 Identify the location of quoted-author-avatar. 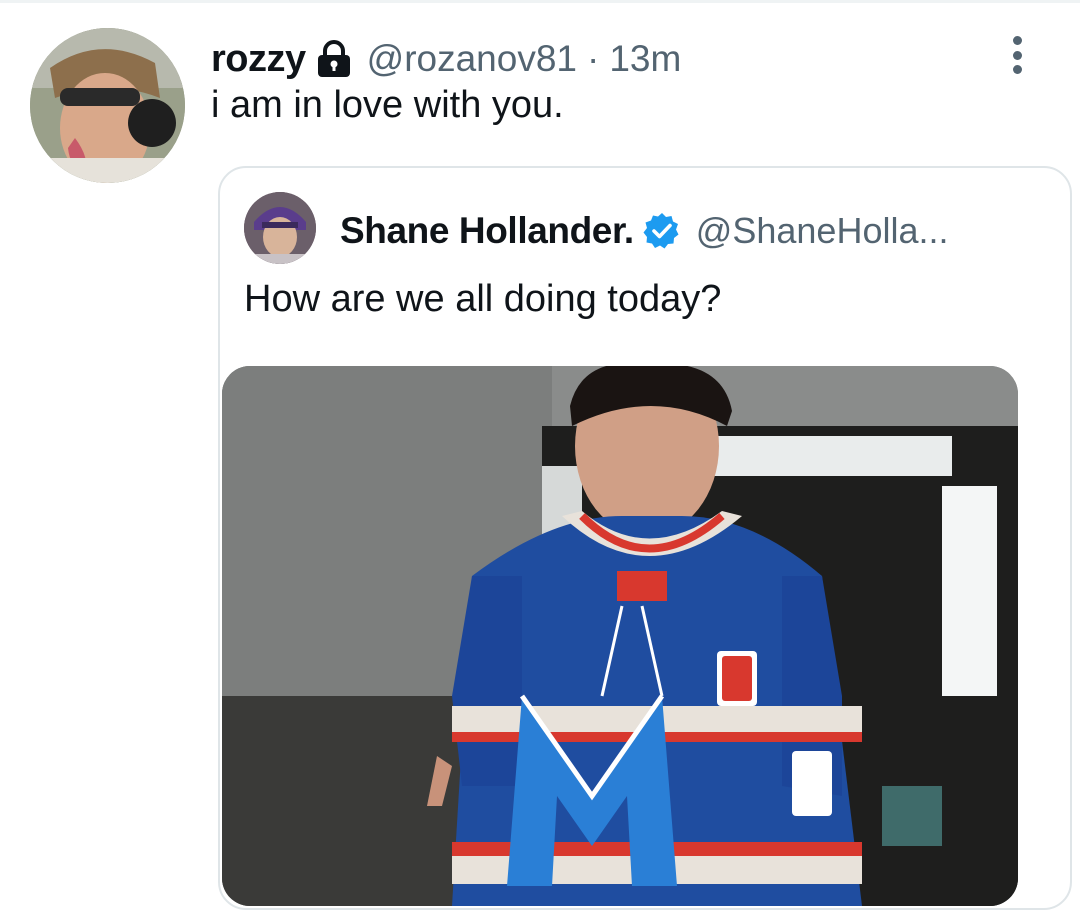
(280, 228).